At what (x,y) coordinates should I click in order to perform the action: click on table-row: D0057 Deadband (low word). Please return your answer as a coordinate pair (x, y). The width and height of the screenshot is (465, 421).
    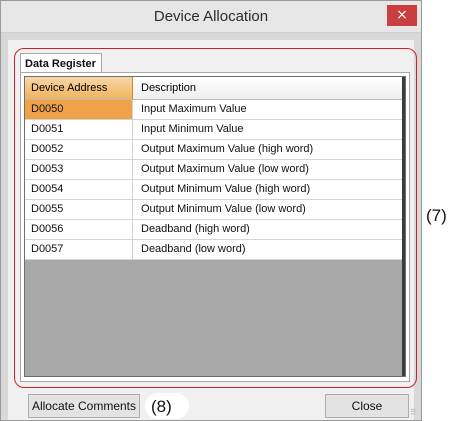
    Looking at the image, I should click on (215, 250).